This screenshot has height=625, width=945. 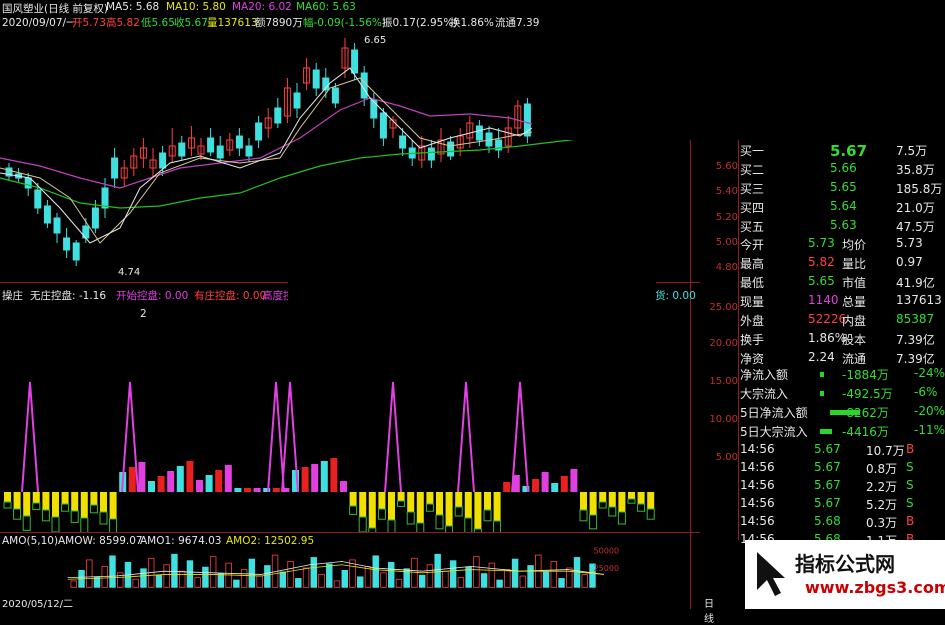 I want to click on flow-bar, so click(x=822, y=374).